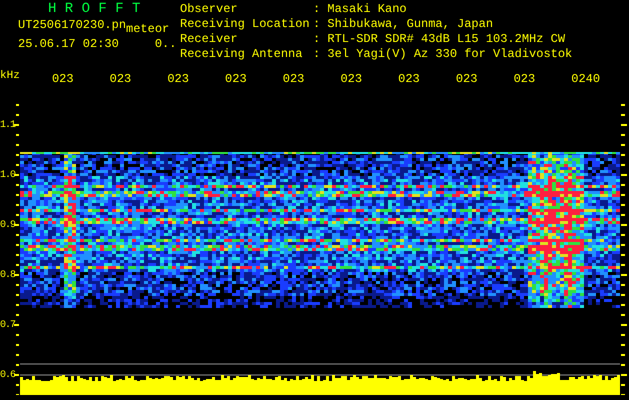 The image size is (629, 400). What do you see at coordinates (10, 76) in the screenshot?
I see `frequency-unit: kHz` at bounding box center [10, 76].